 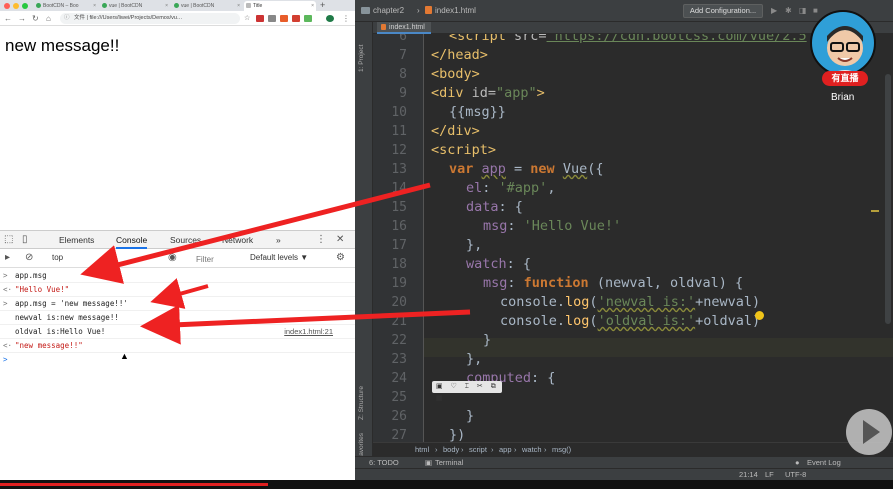 What do you see at coordinates (465, 169) in the screenshot?
I see `keyword: var` at bounding box center [465, 169].